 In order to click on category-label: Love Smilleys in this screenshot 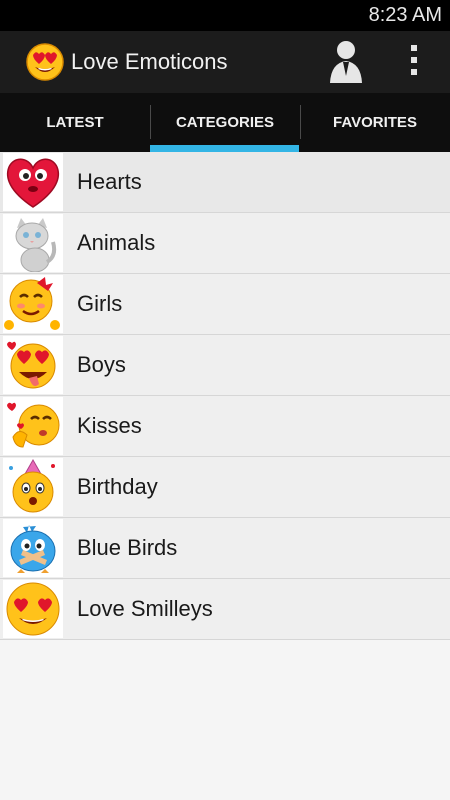, I will do `click(145, 608)`.